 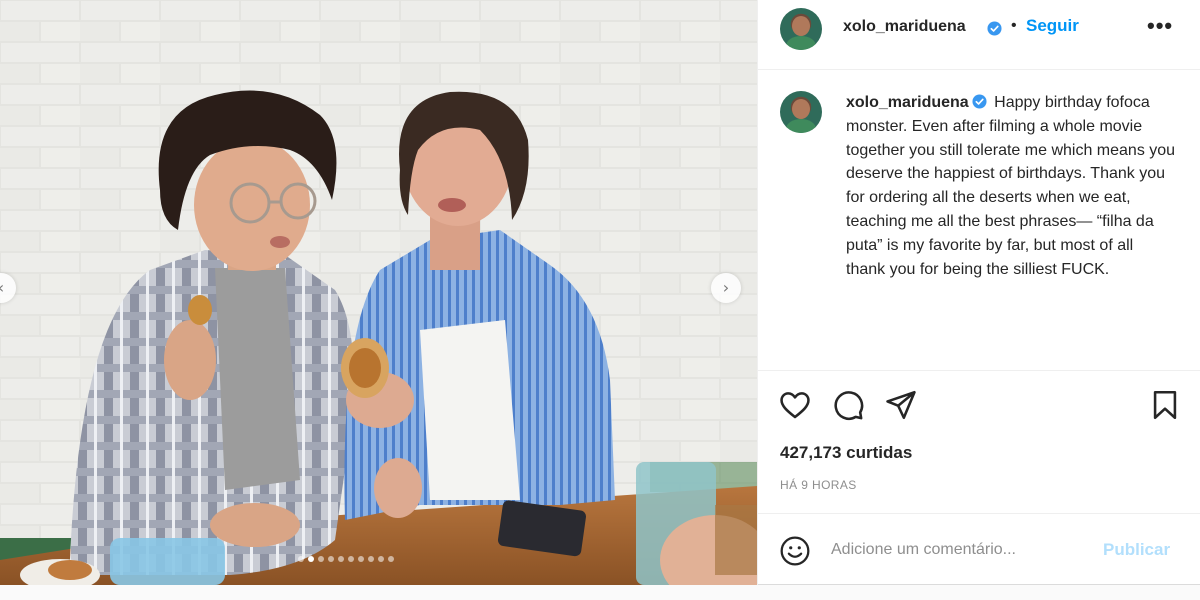 I want to click on likes-count: 427,173 curtidas, so click(x=846, y=453).